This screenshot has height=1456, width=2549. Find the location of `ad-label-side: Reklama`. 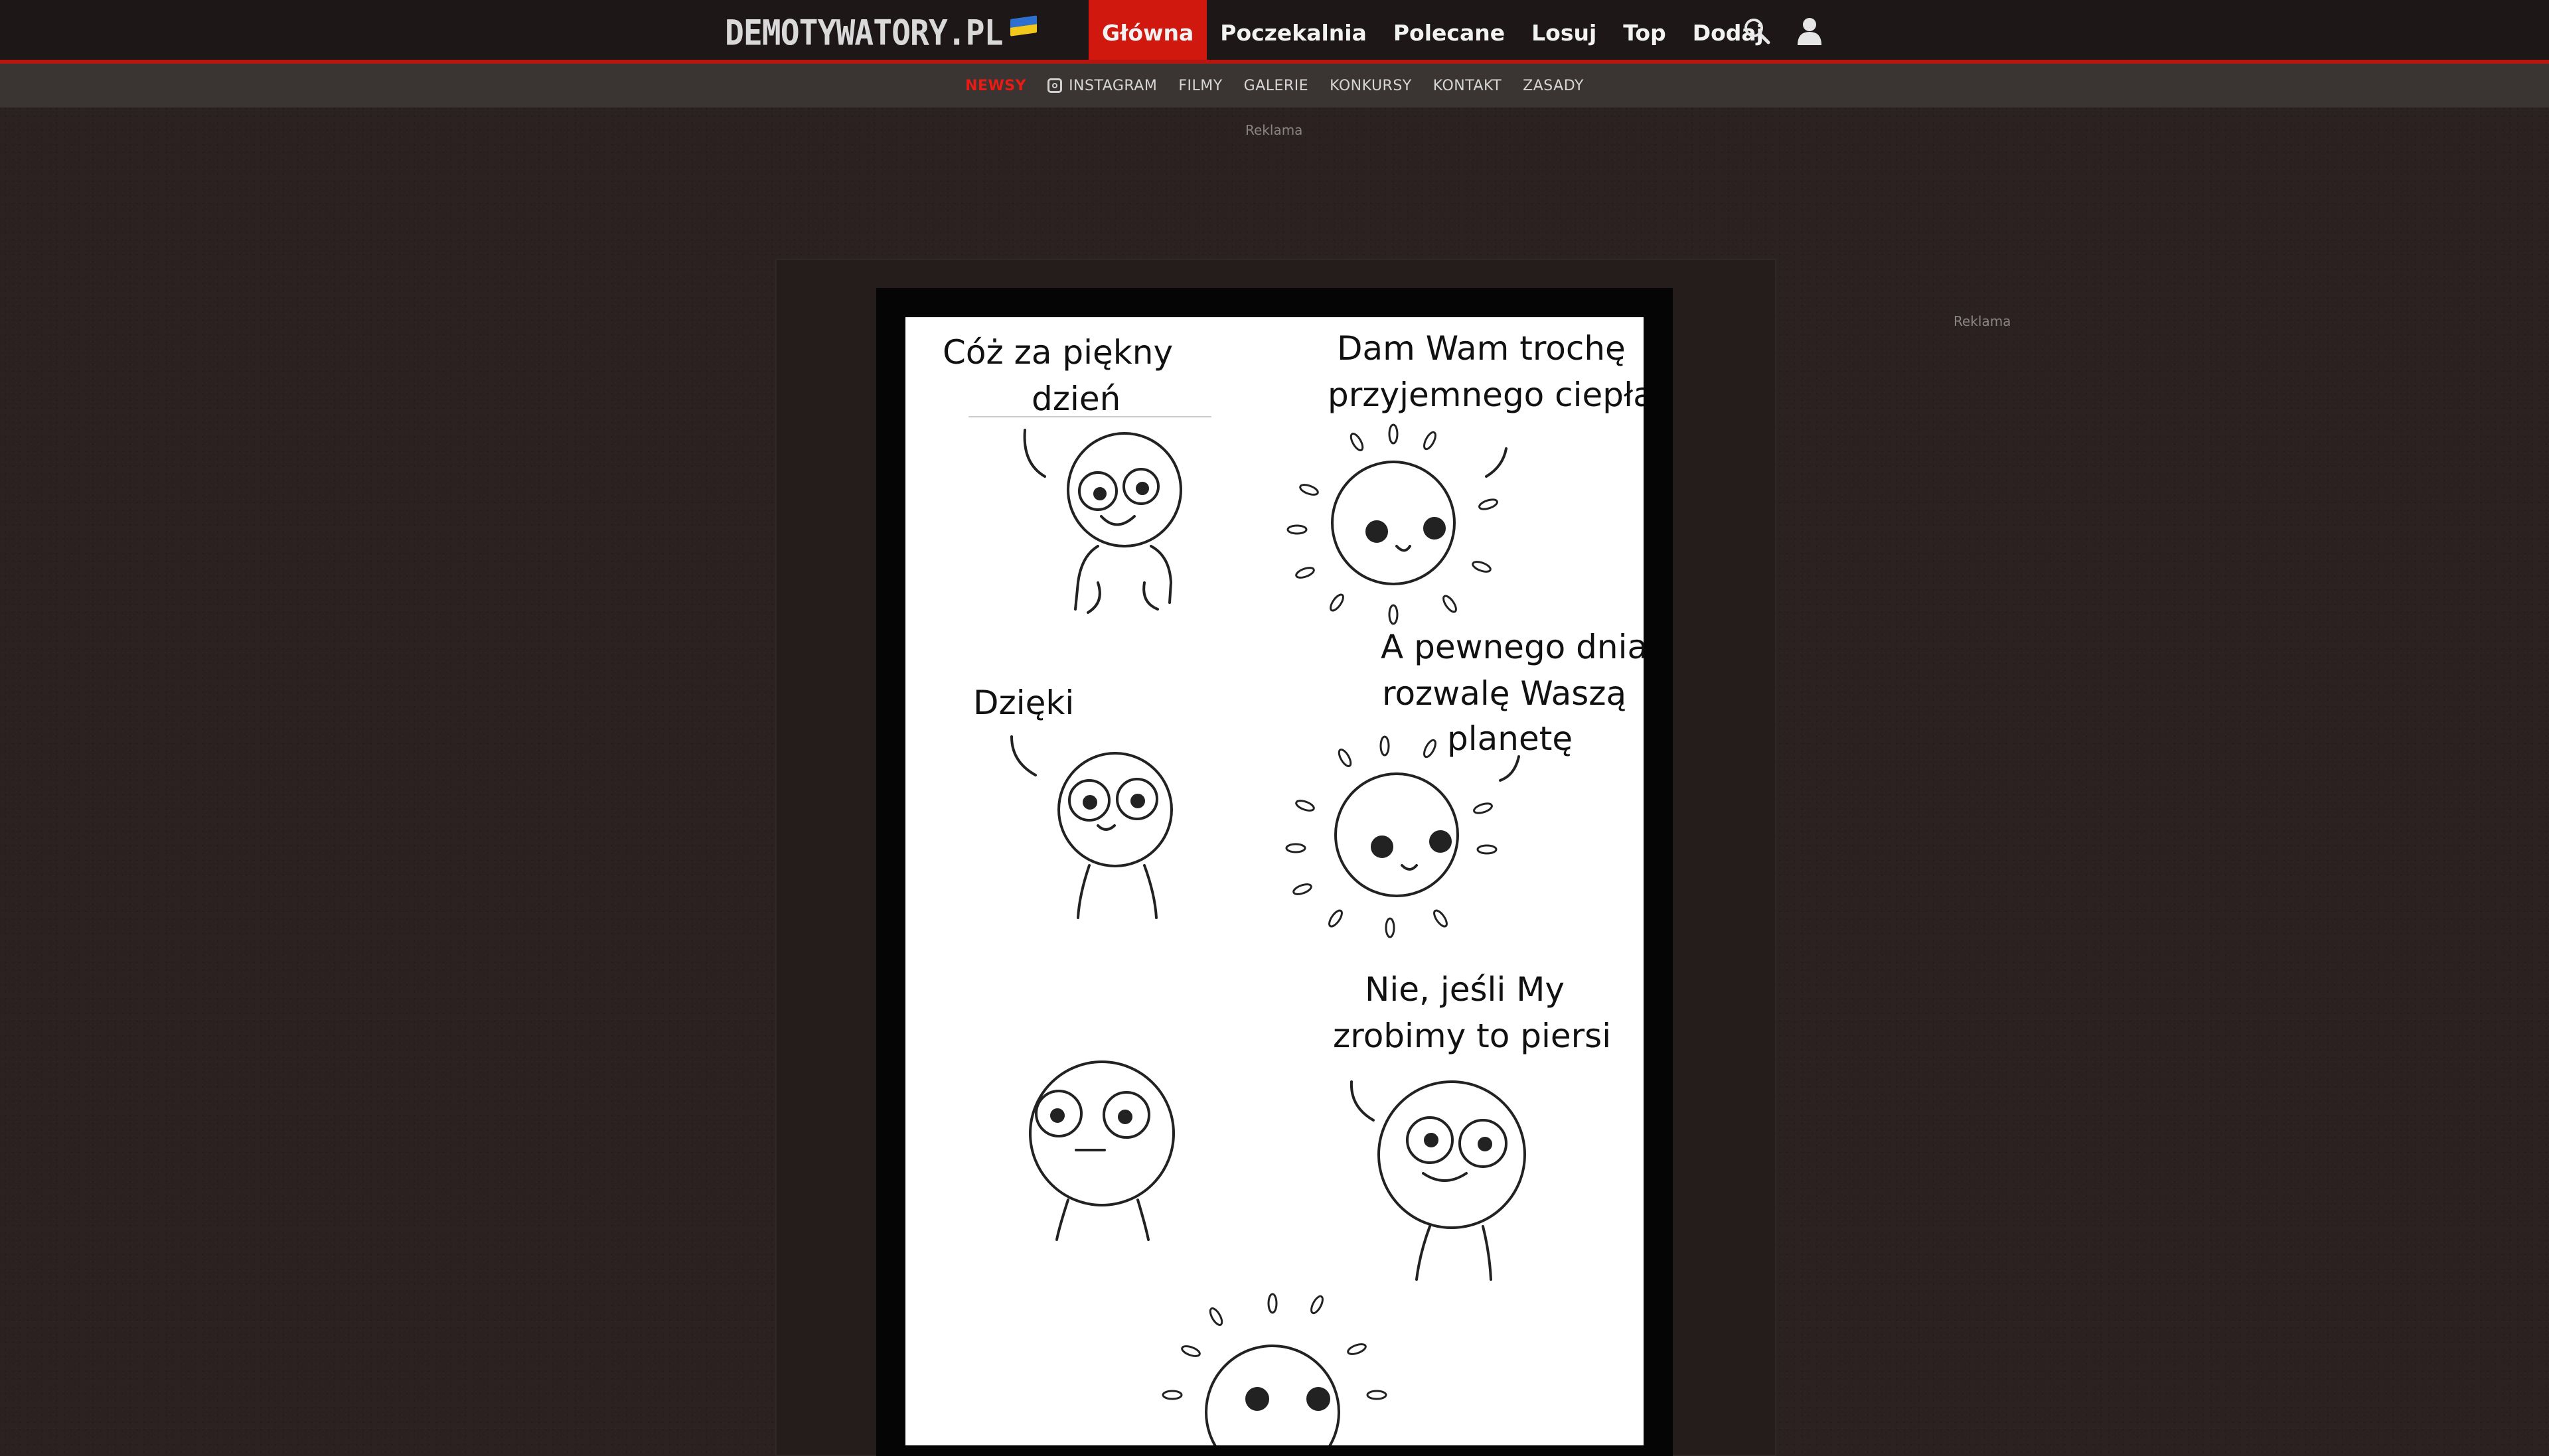

ad-label-side: Reklama is located at coordinates (1983, 321).